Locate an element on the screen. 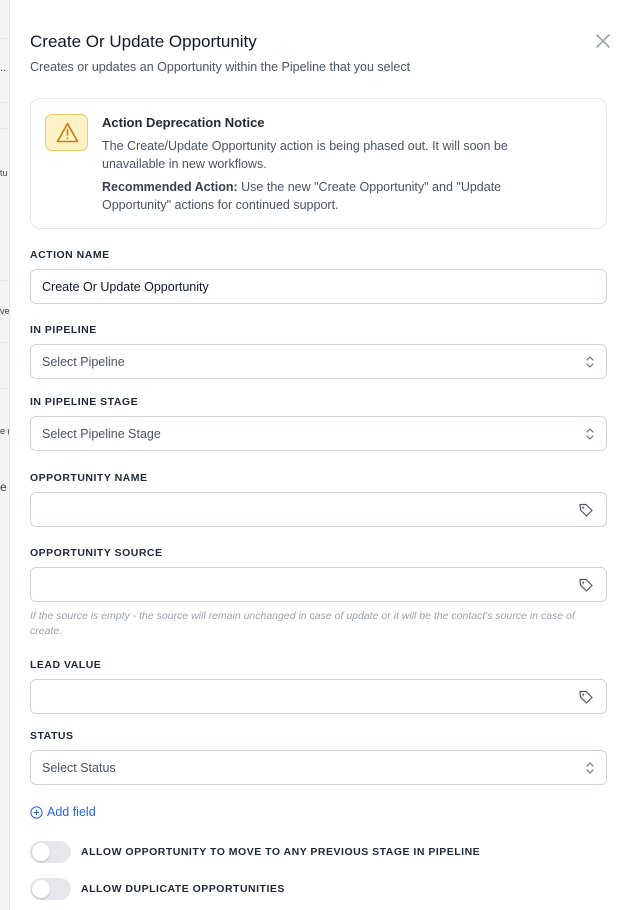 The image size is (629, 910). background-fragment: ve is located at coordinates (5, 311).